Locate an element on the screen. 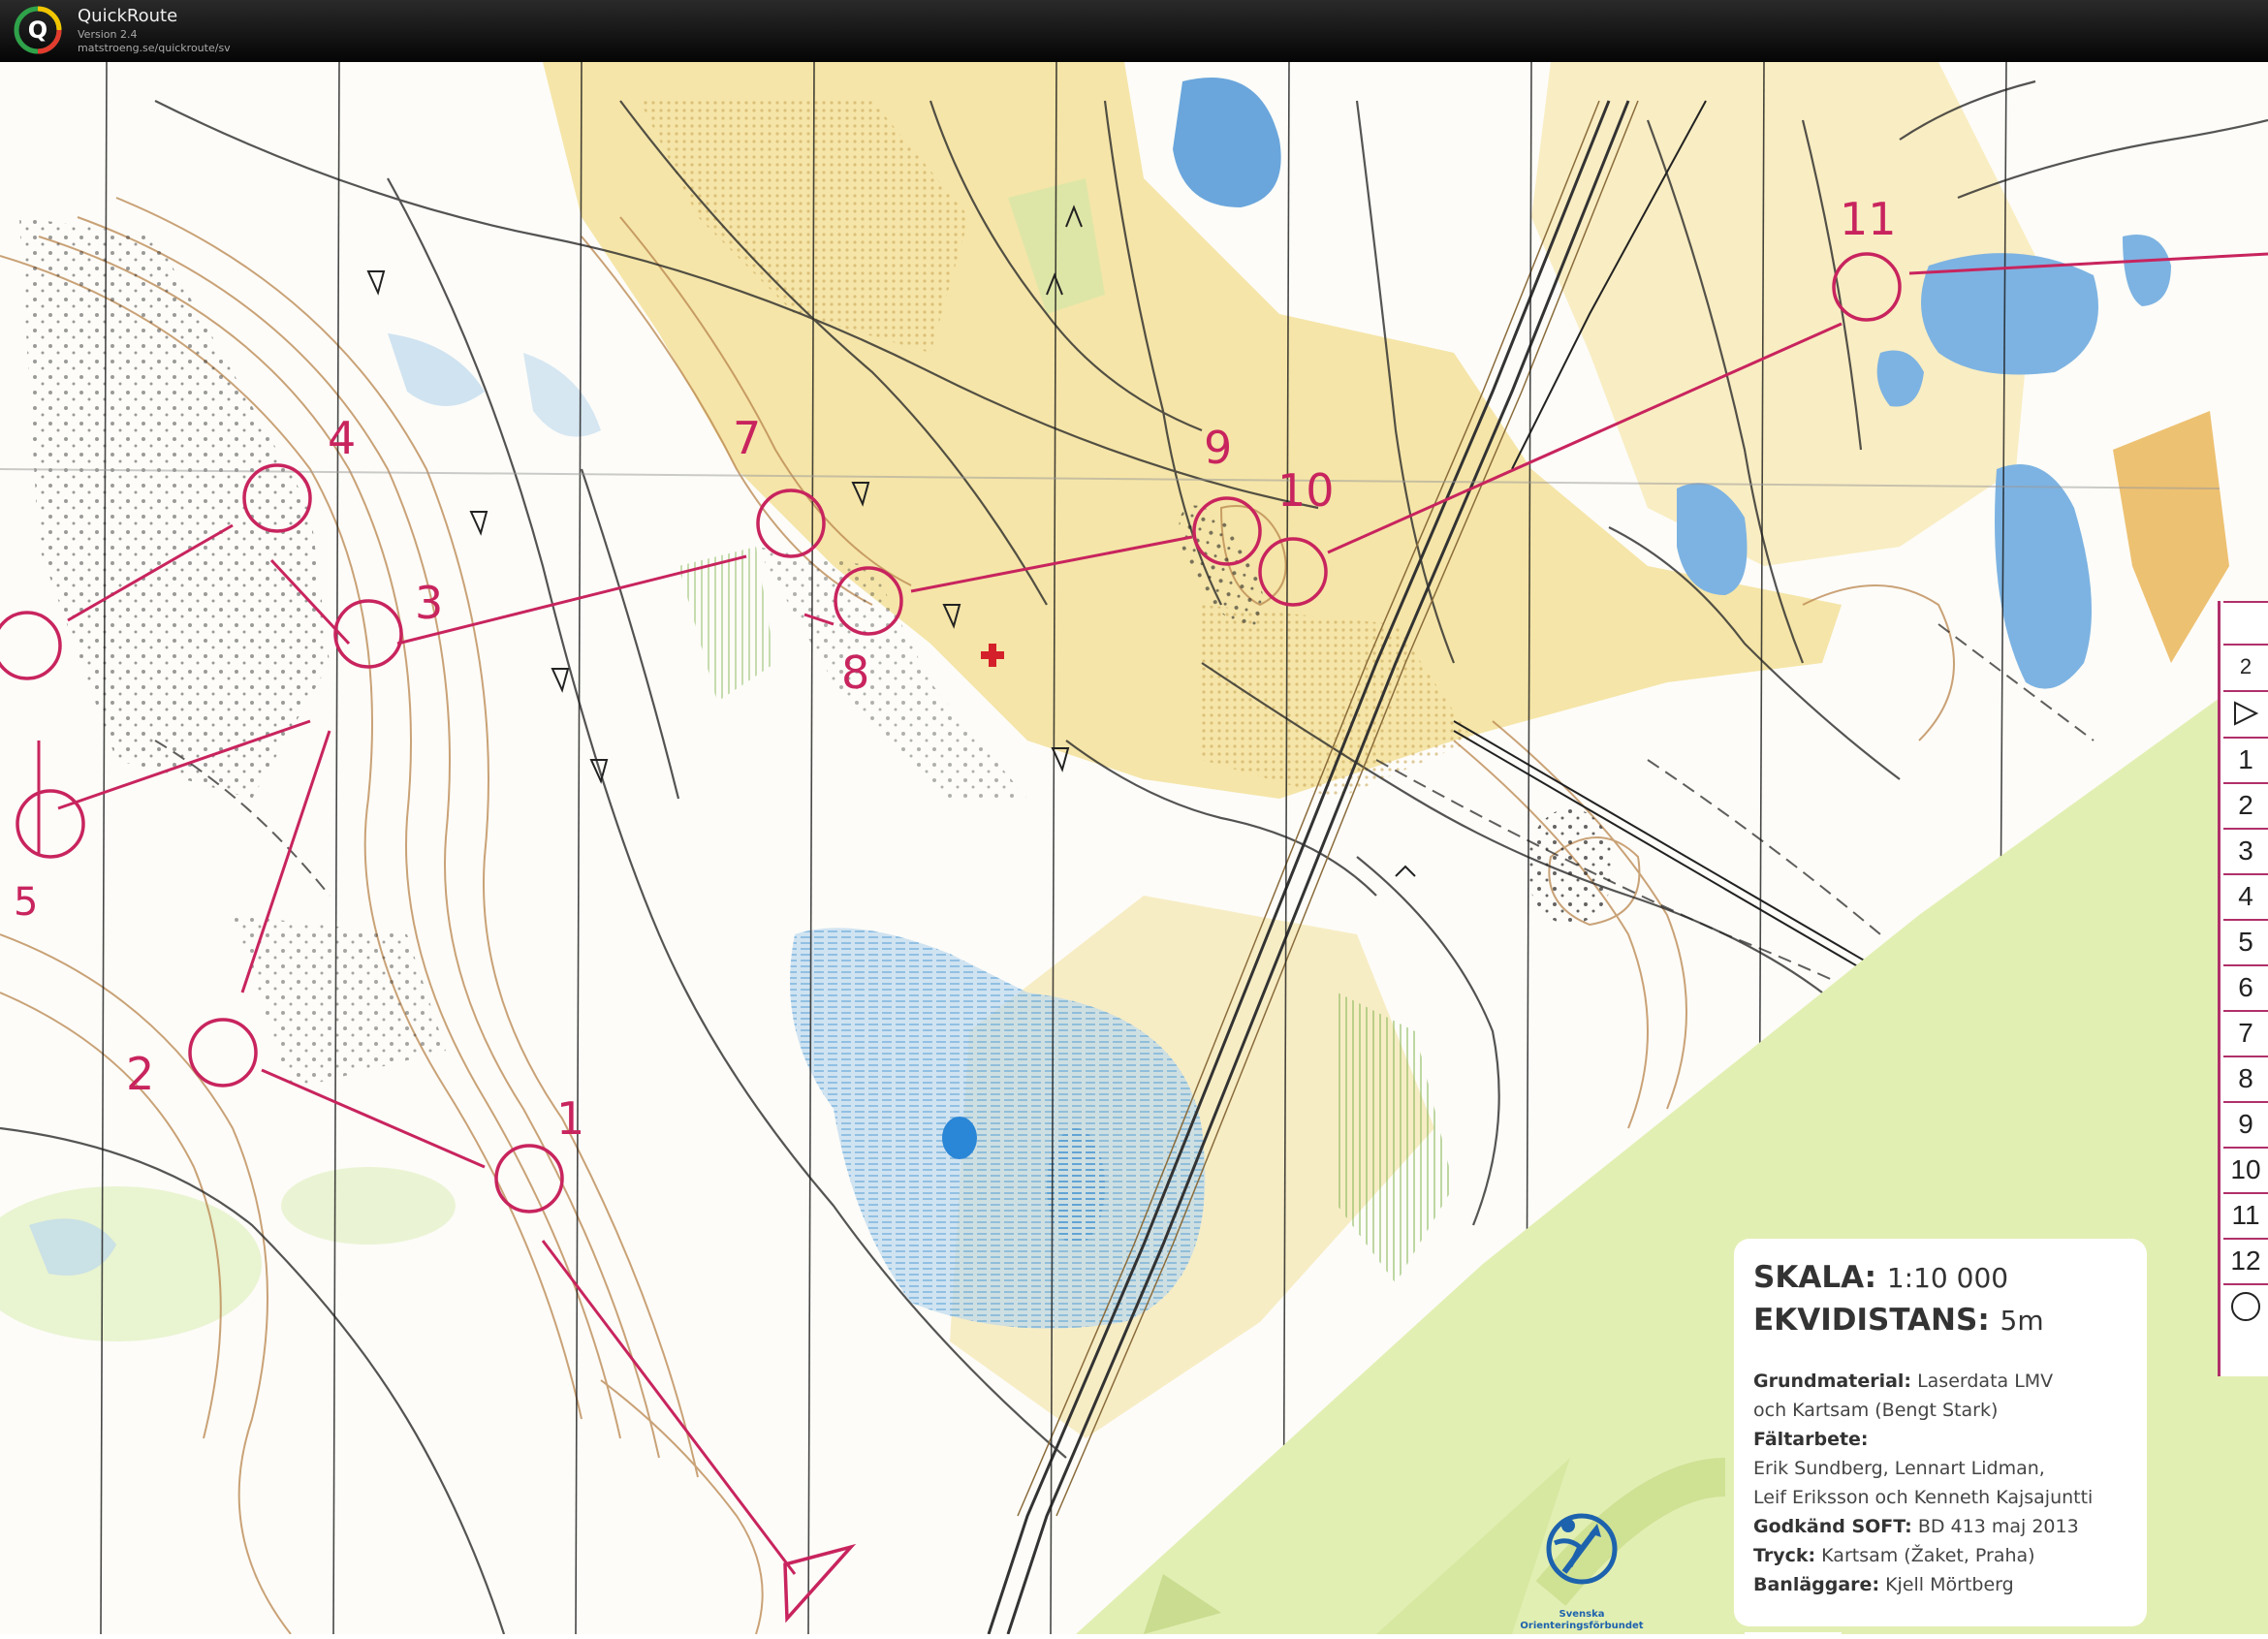 The width and height of the screenshot is (2268, 1639). desc-row-2: 2 is located at coordinates (2246, 804).